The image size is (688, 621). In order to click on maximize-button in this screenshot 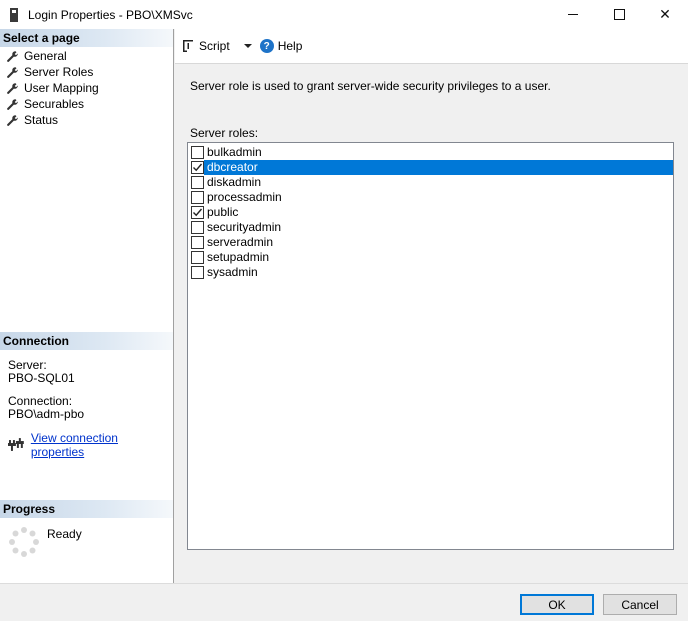, I will do `click(619, 14)`.